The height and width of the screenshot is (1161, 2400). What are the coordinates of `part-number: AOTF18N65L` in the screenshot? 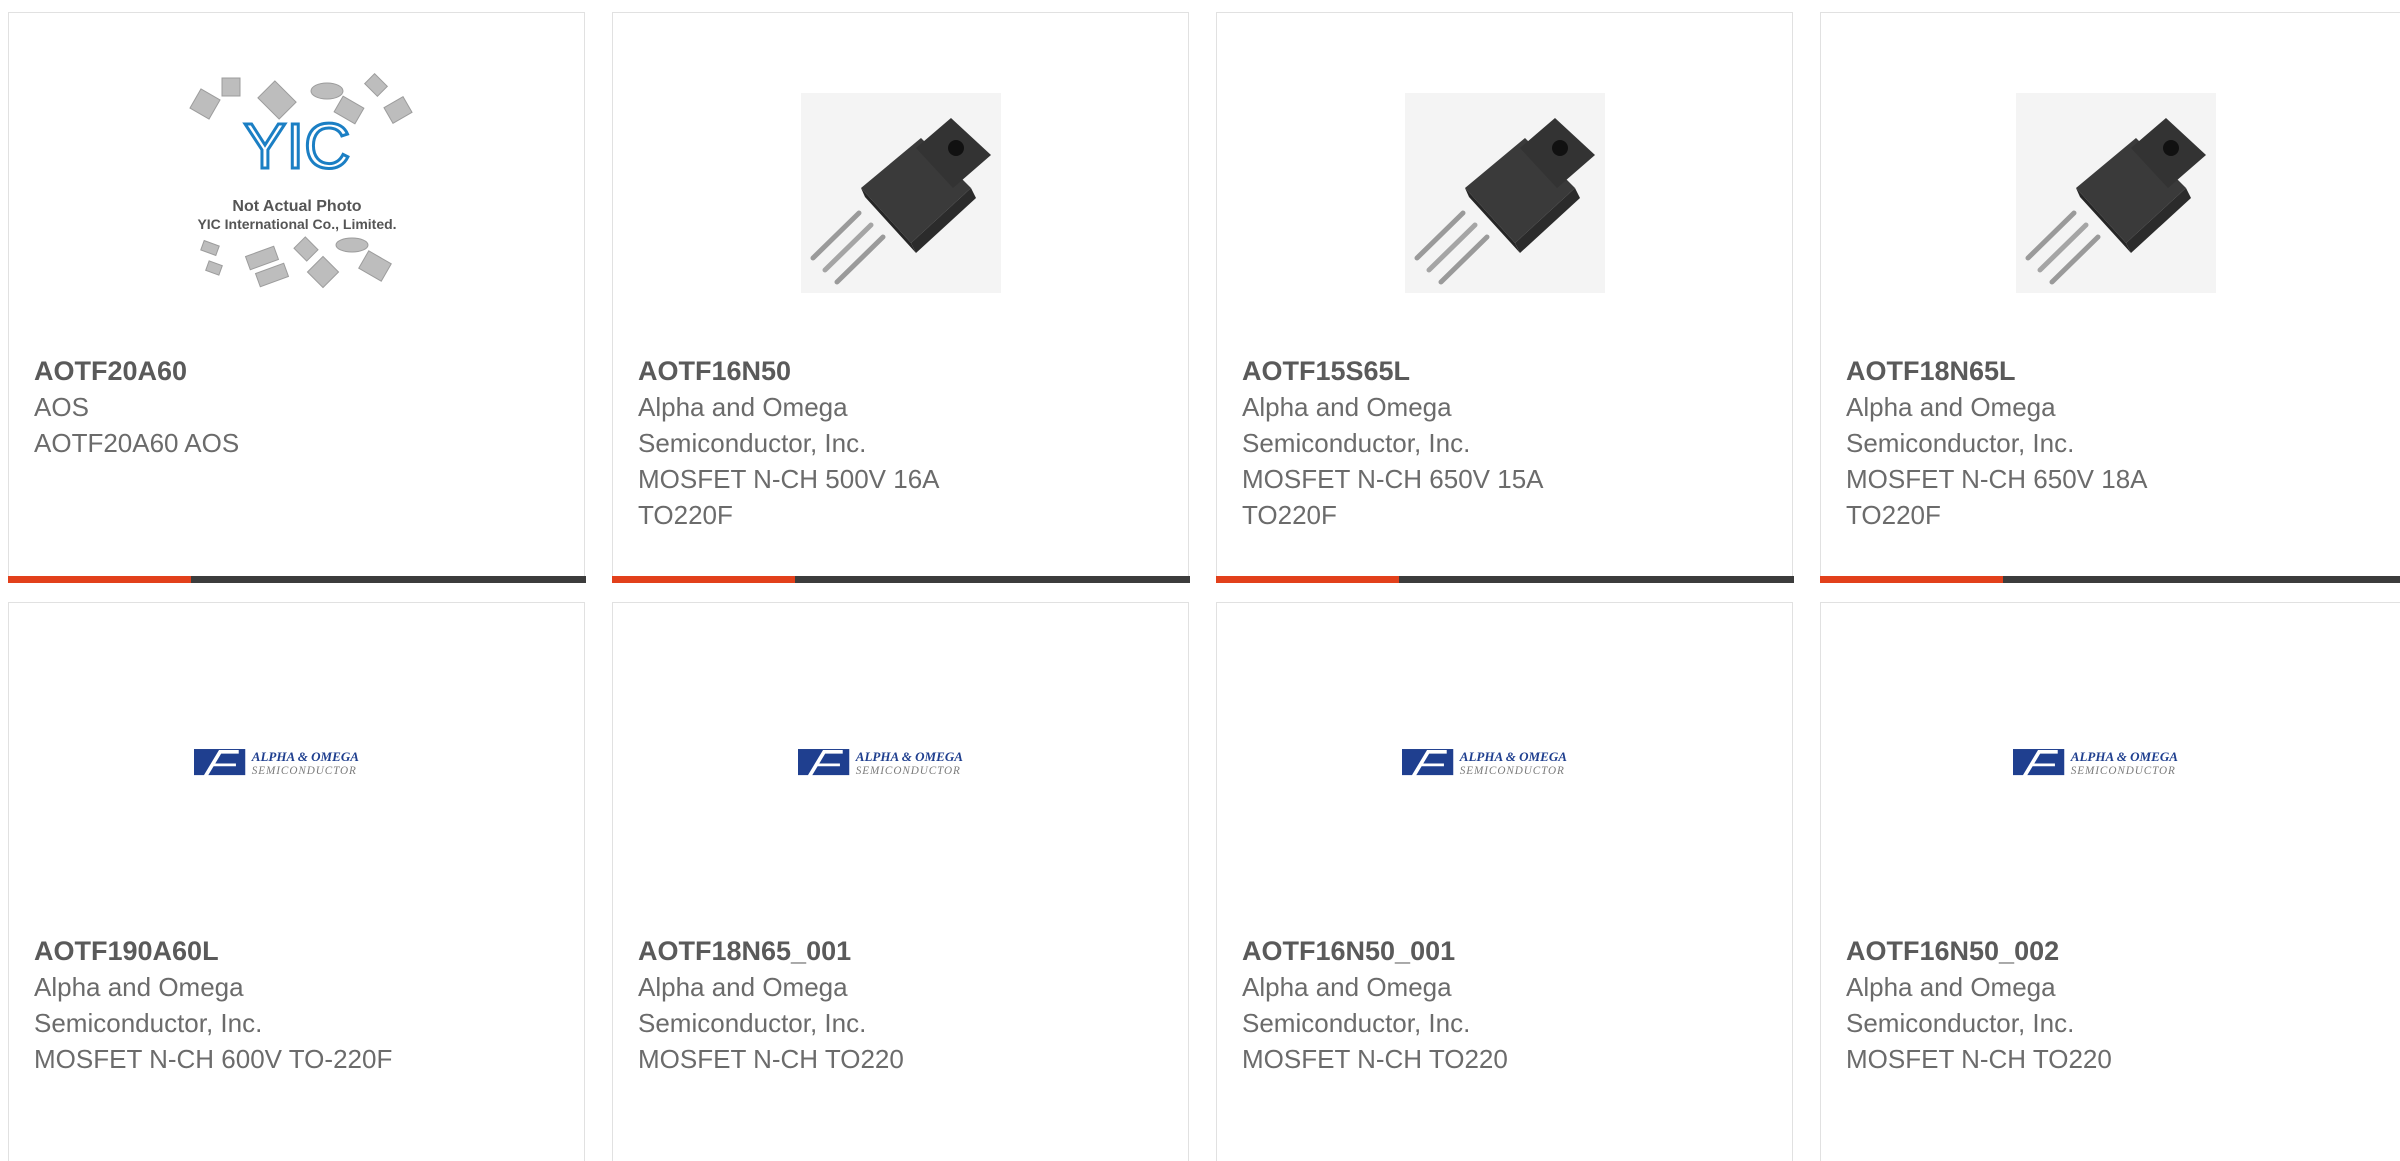 It's located at (2115, 371).